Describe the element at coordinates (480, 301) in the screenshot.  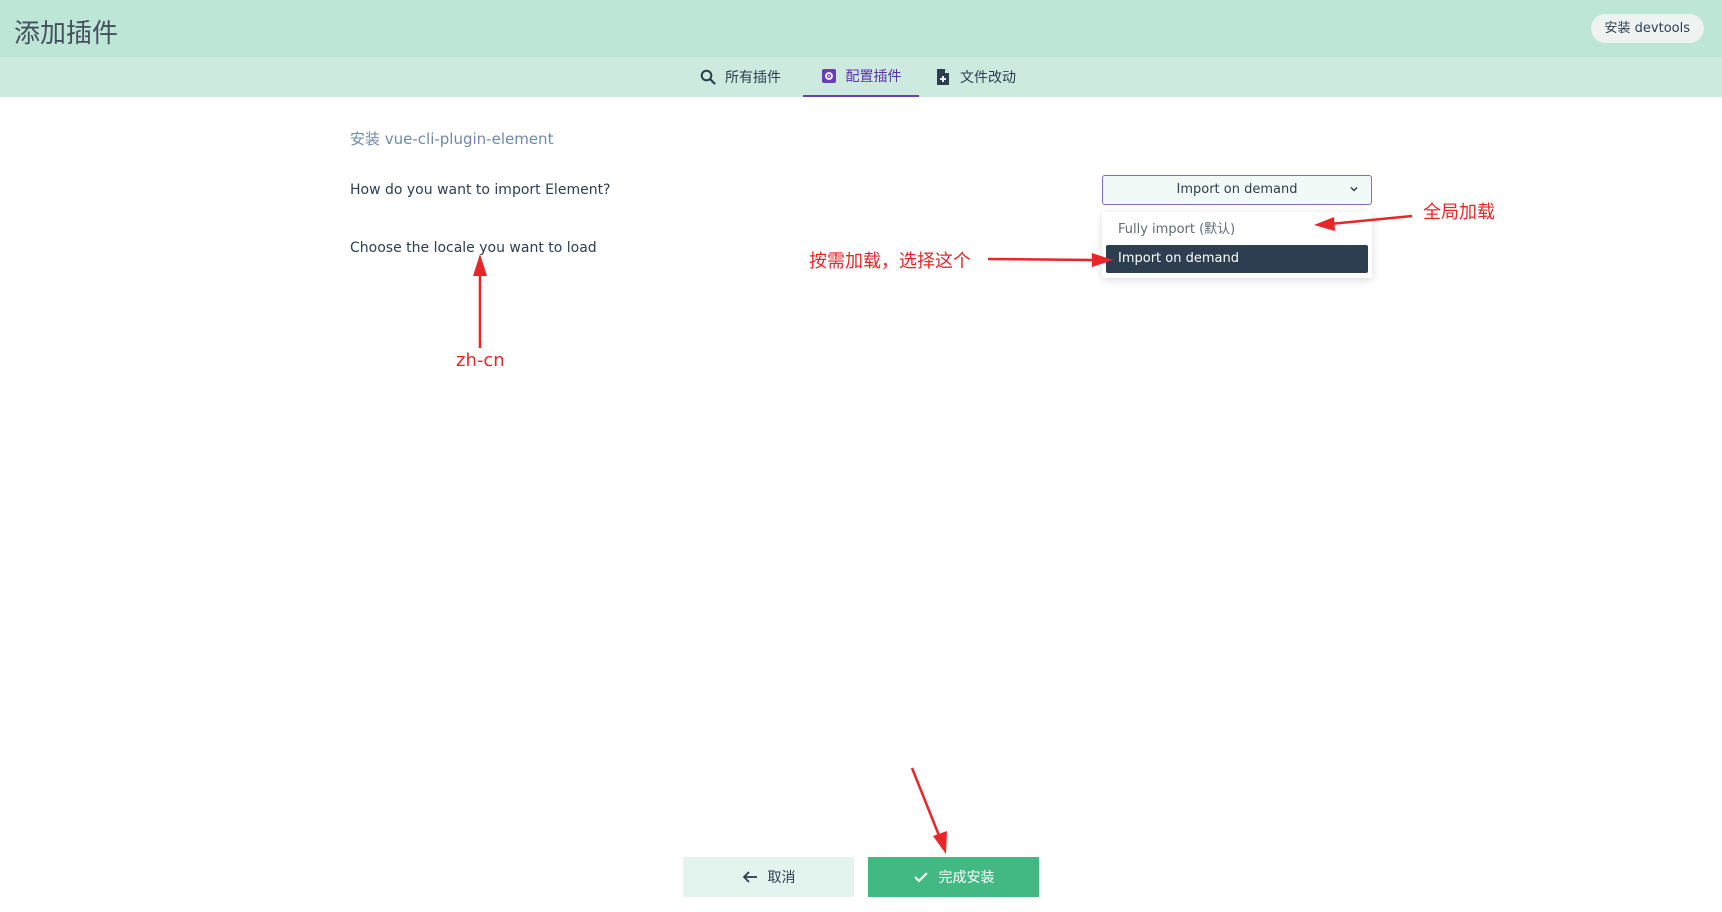
I see `arrow-to-locale` at that location.